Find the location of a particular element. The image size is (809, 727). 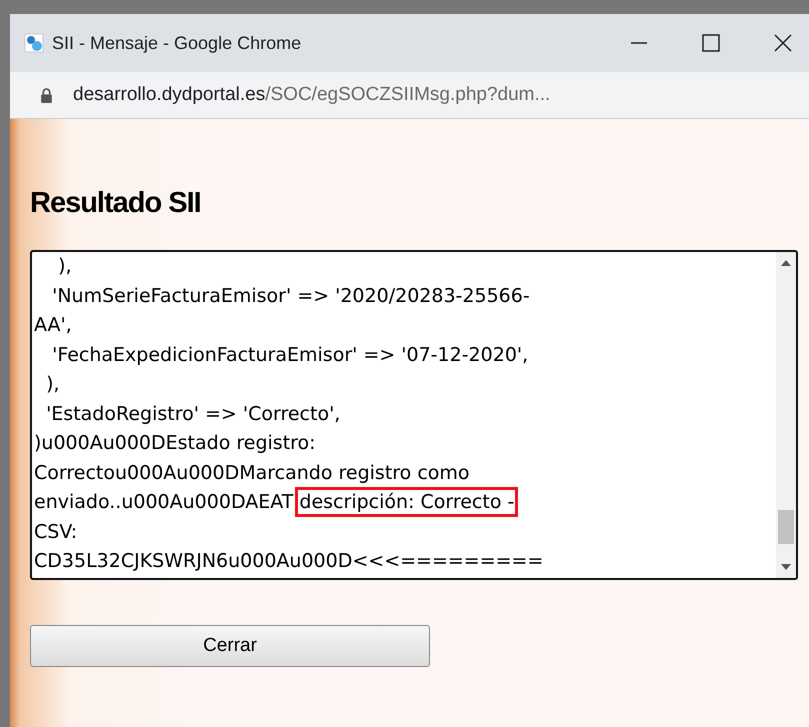

result-text-line: Correctou000Au000DMarcando registro como is located at coordinates (252, 473).